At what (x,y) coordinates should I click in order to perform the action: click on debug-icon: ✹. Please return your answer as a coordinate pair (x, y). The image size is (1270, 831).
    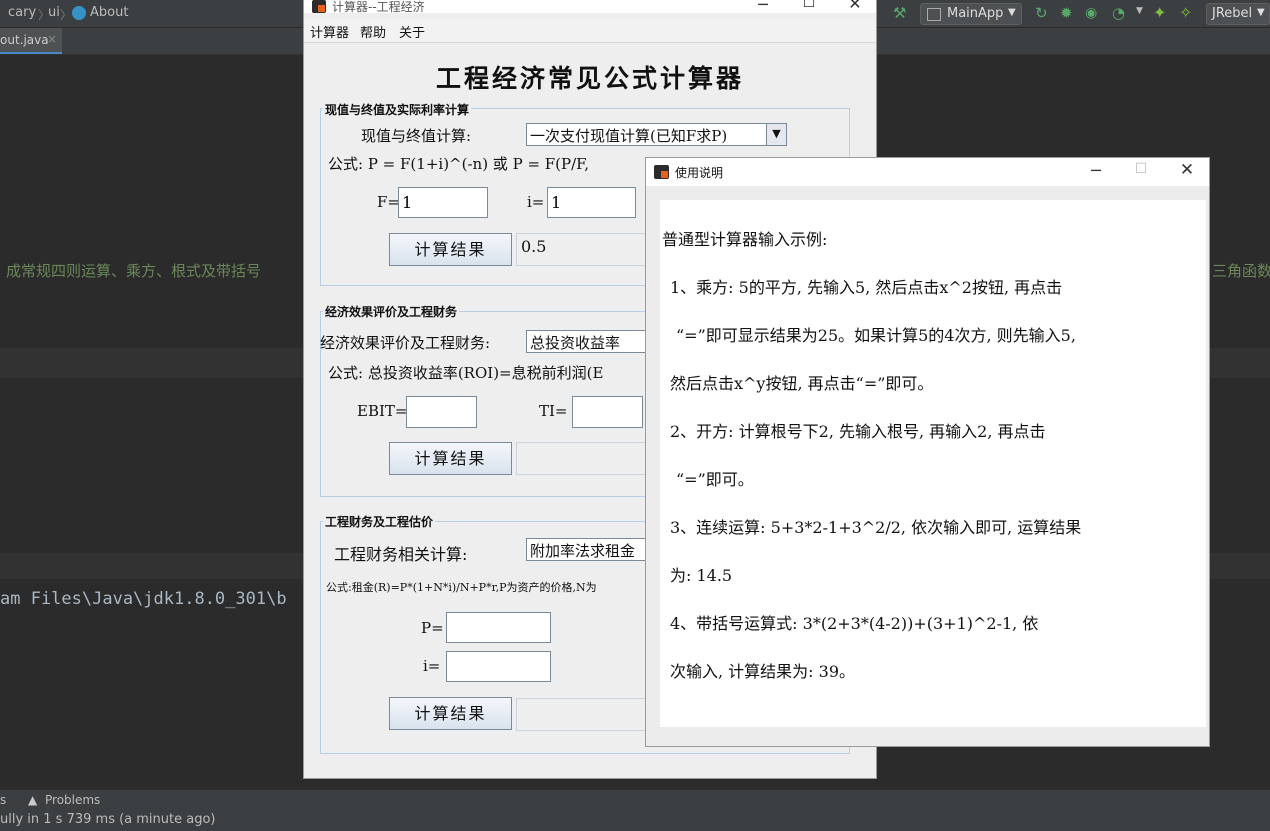
    Looking at the image, I should click on (1066, 13).